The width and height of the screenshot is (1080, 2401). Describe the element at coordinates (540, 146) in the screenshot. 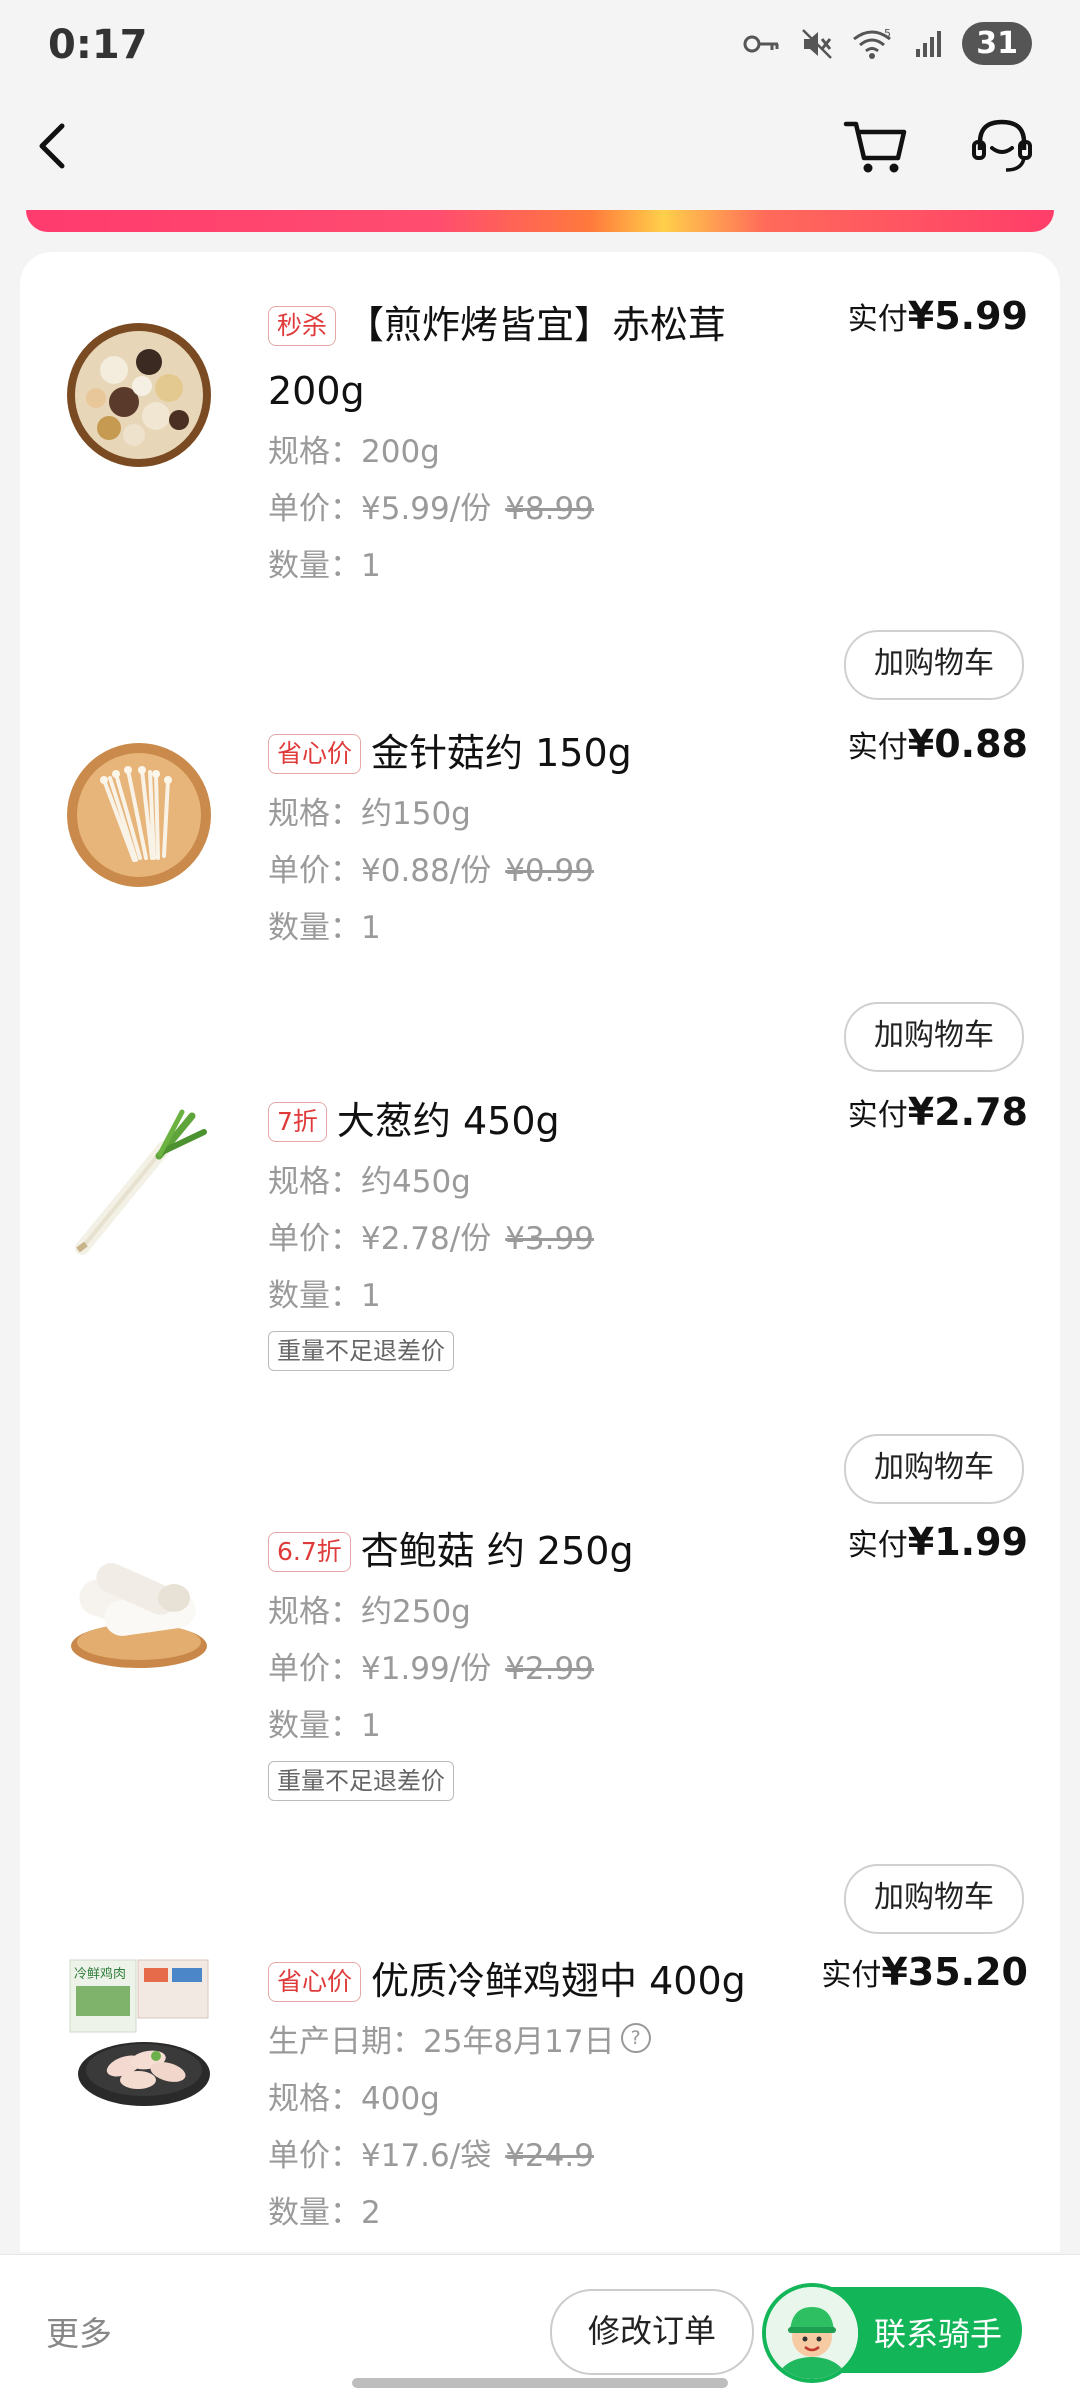

I see `nav-bar` at that location.